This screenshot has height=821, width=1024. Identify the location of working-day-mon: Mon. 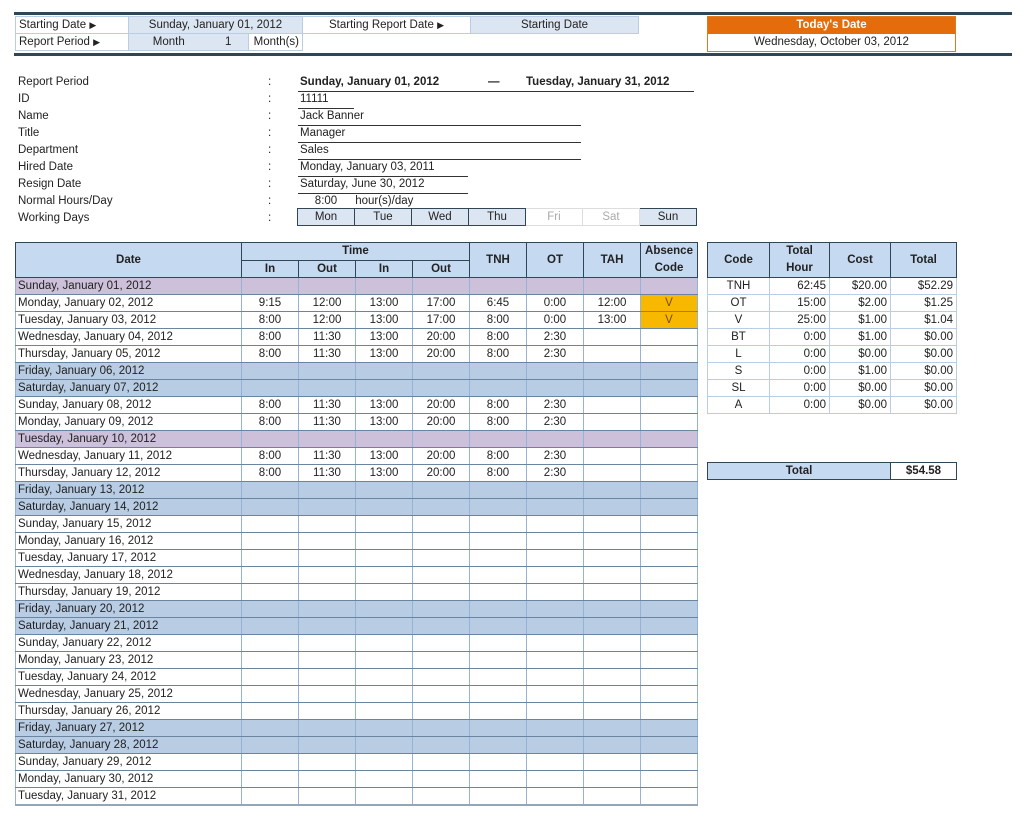
(326, 217).